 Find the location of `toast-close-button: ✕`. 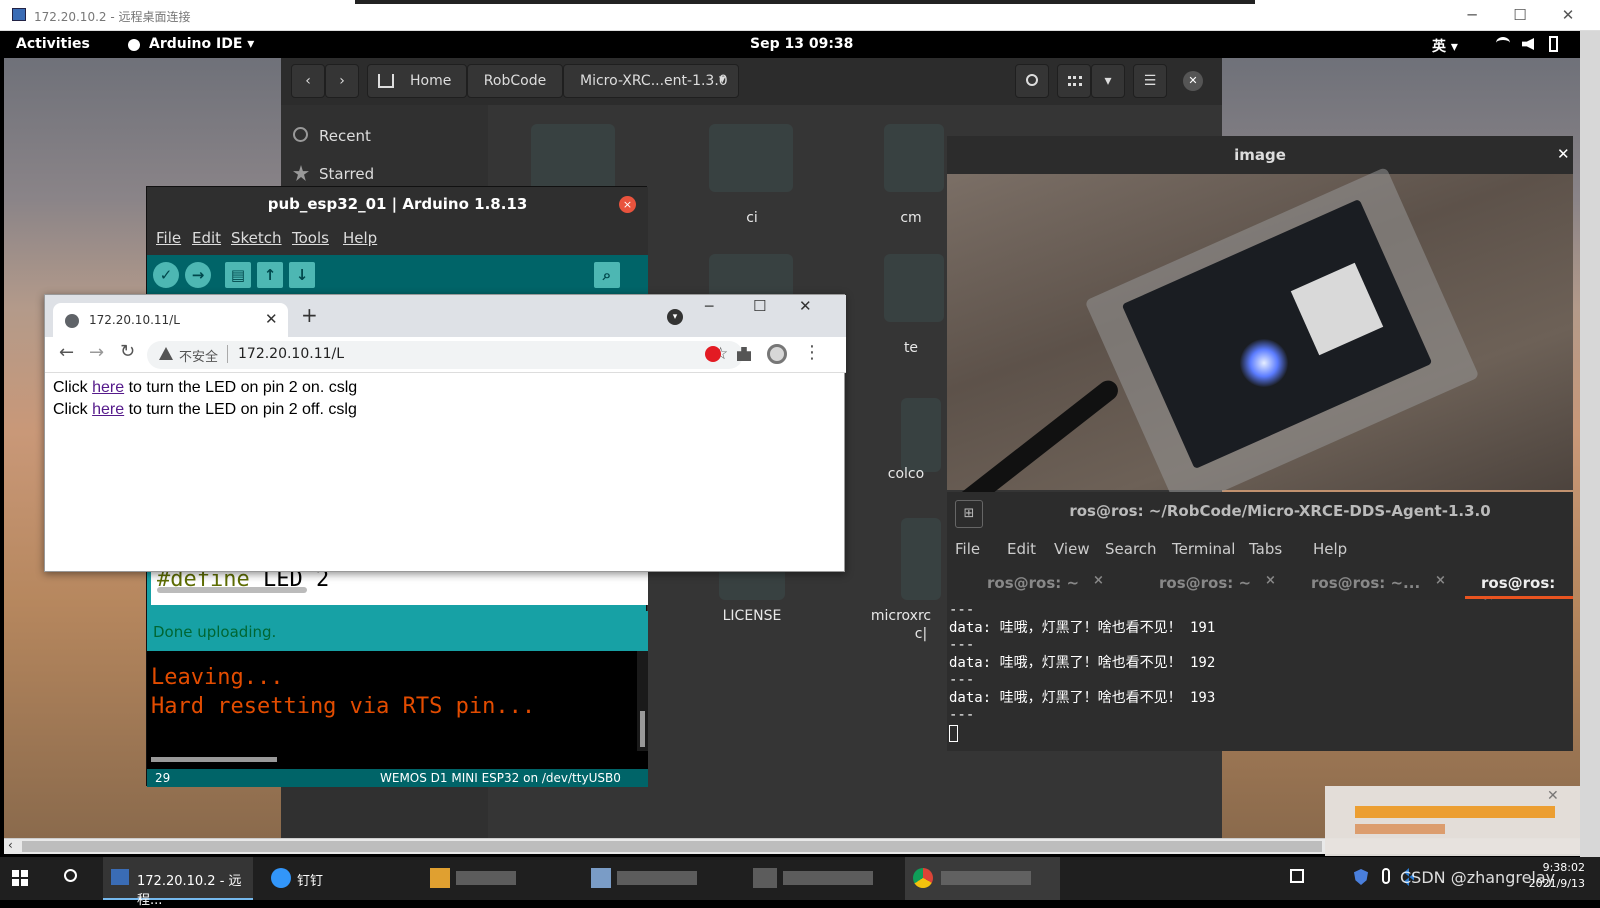

toast-close-button: ✕ is located at coordinates (1553, 796).